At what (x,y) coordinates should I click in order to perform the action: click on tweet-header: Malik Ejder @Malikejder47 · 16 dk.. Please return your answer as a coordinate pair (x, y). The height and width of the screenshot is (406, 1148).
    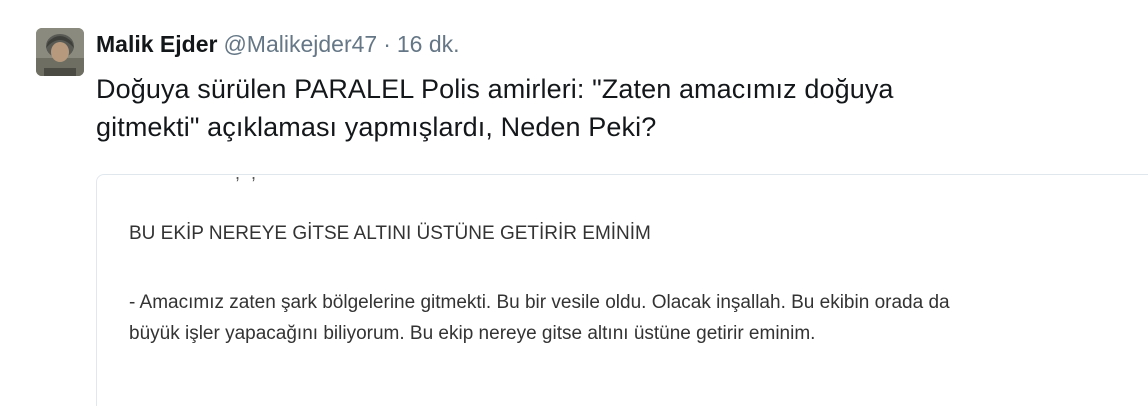
    Looking at the image, I should click on (278, 44).